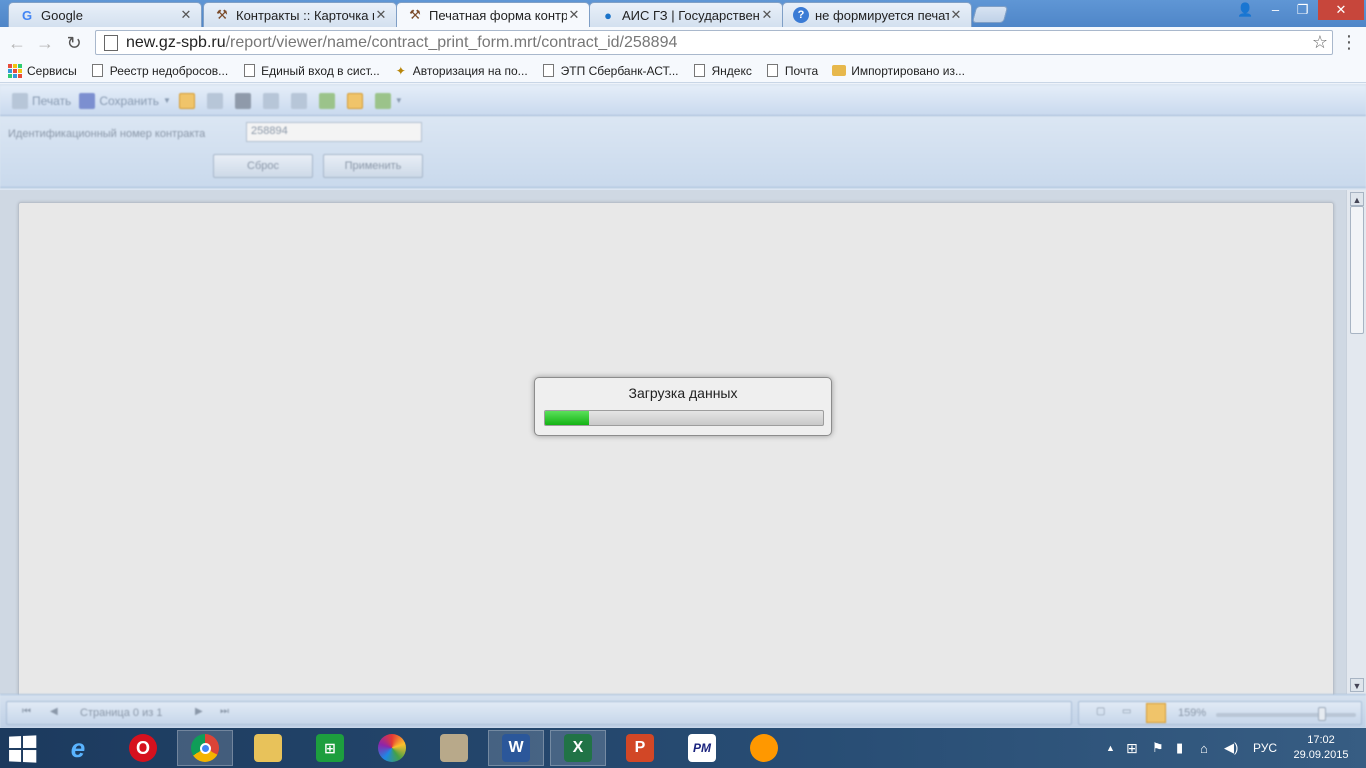  I want to click on continuous-button, so click(300, 100).